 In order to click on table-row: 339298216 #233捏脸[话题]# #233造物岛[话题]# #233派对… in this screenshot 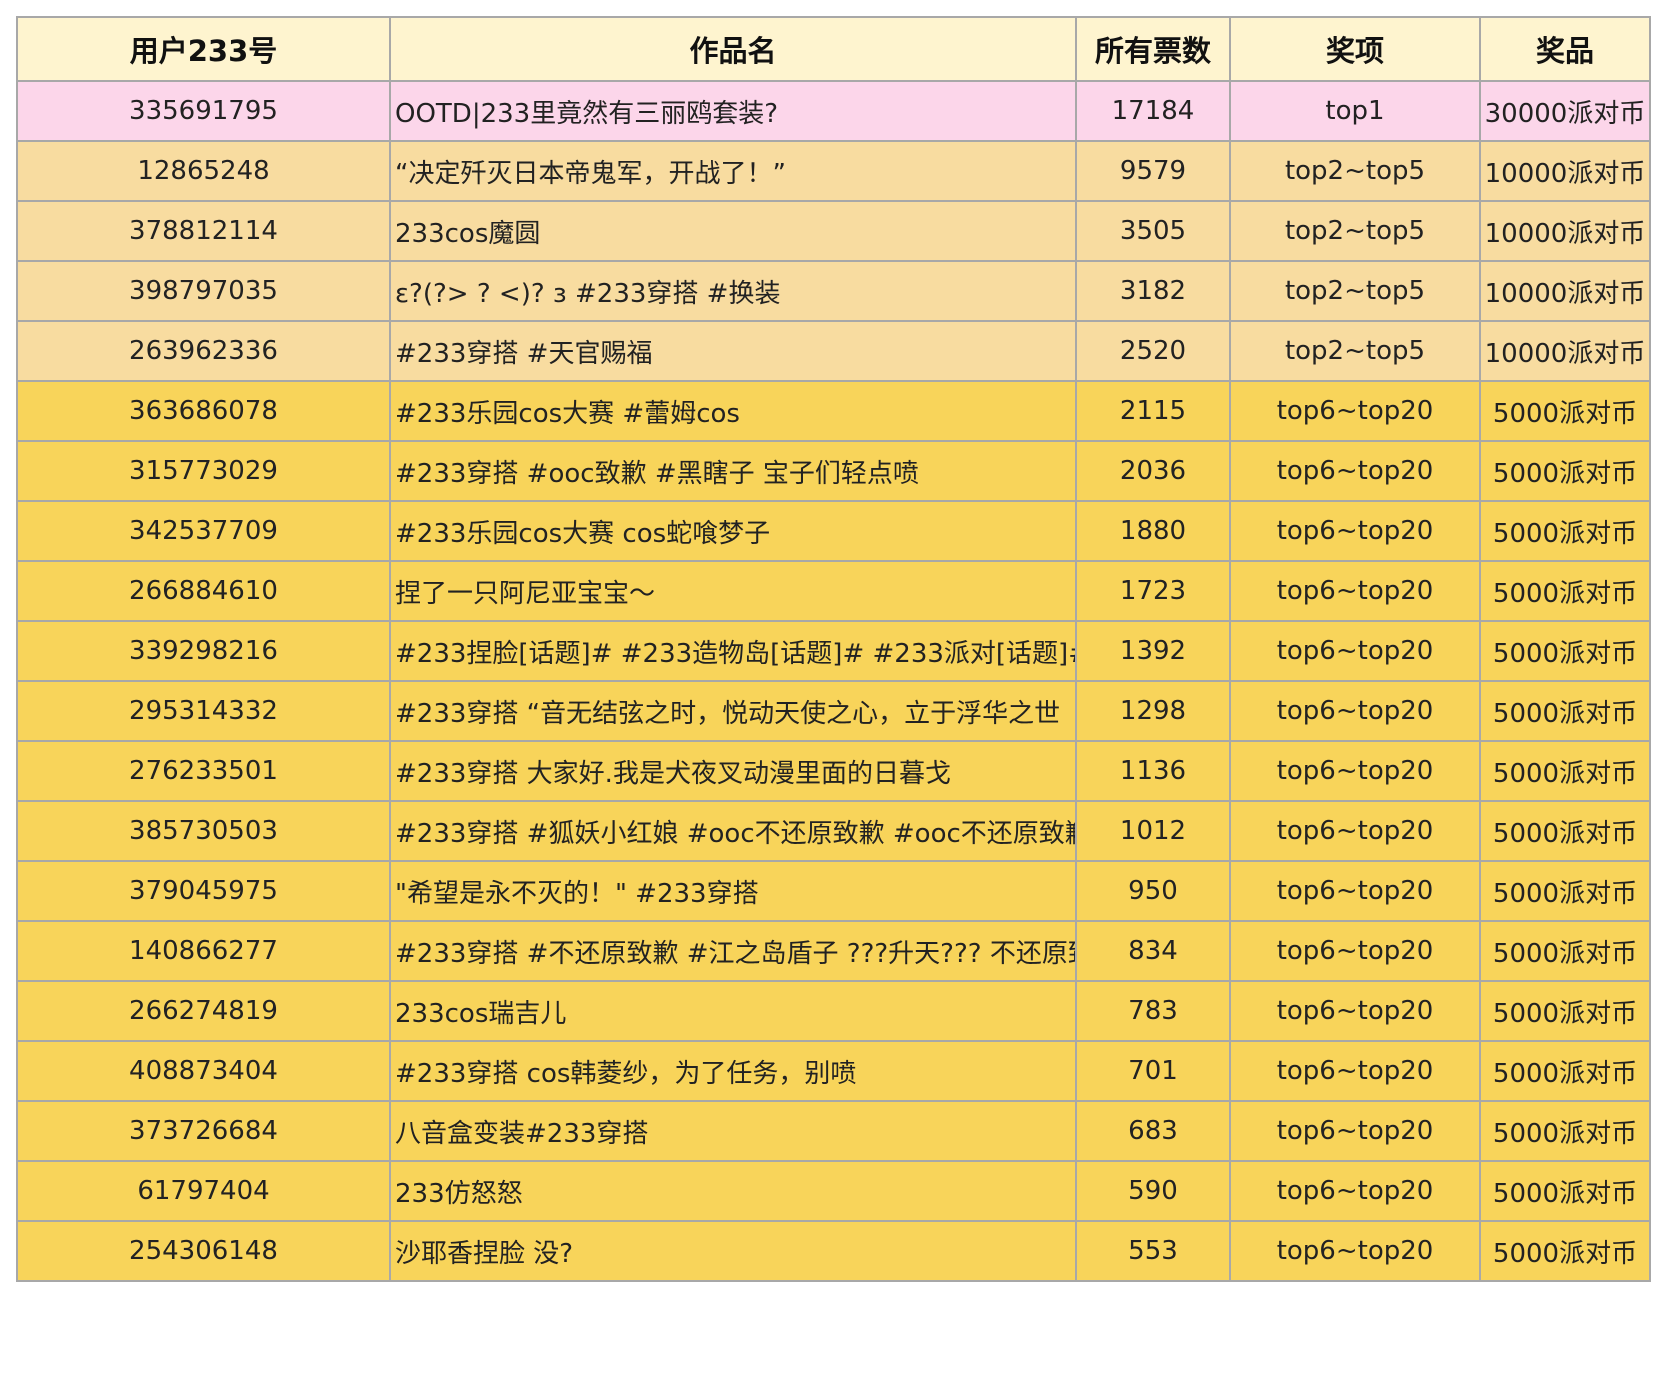, I will do `click(833, 651)`.